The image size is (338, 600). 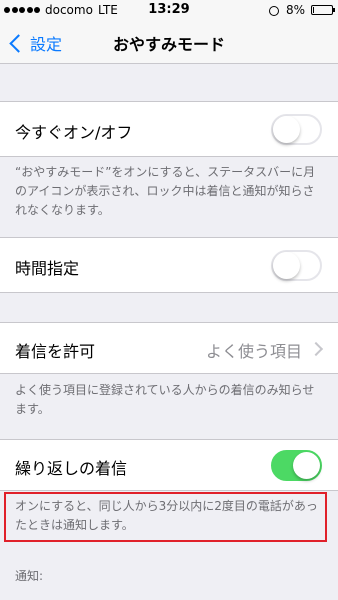 What do you see at coordinates (169, 10) in the screenshot?
I see `status-bar: docomo LTE 13:29 8%` at bounding box center [169, 10].